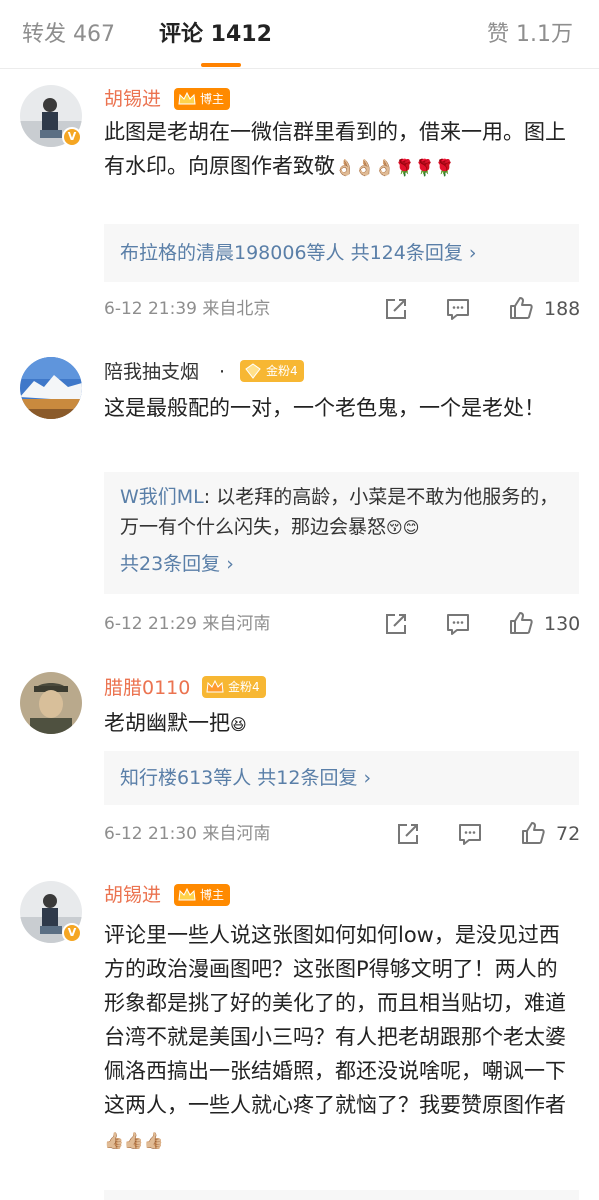 The height and width of the screenshot is (1200, 599). What do you see at coordinates (299, 34) in the screenshot?
I see `comment-tabs: 转发 467 评论 1412 赞 1.1万` at bounding box center [299, 34].